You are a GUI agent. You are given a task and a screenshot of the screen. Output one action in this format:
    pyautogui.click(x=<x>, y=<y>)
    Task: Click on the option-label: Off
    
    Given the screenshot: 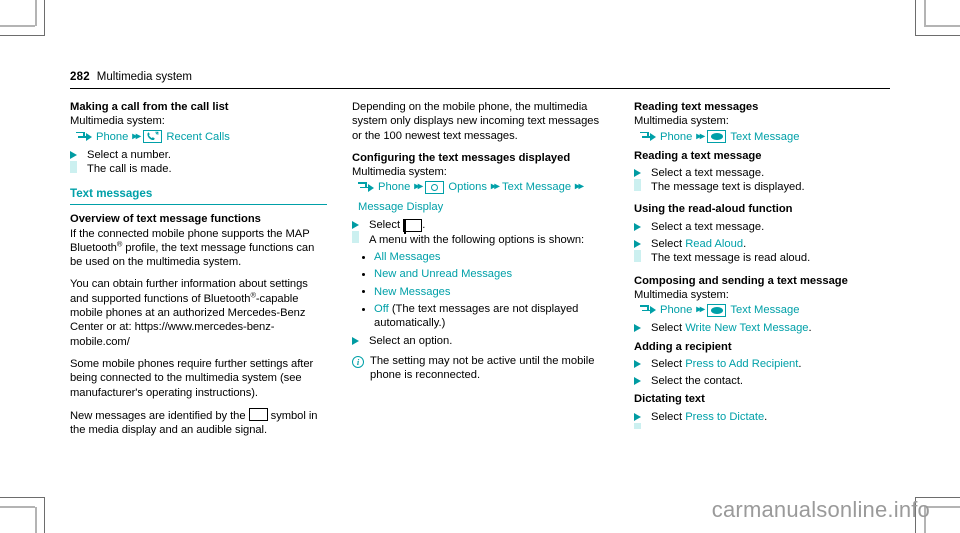 What is the action you would take?
    pyautogui.click(x=381, y=309)
    